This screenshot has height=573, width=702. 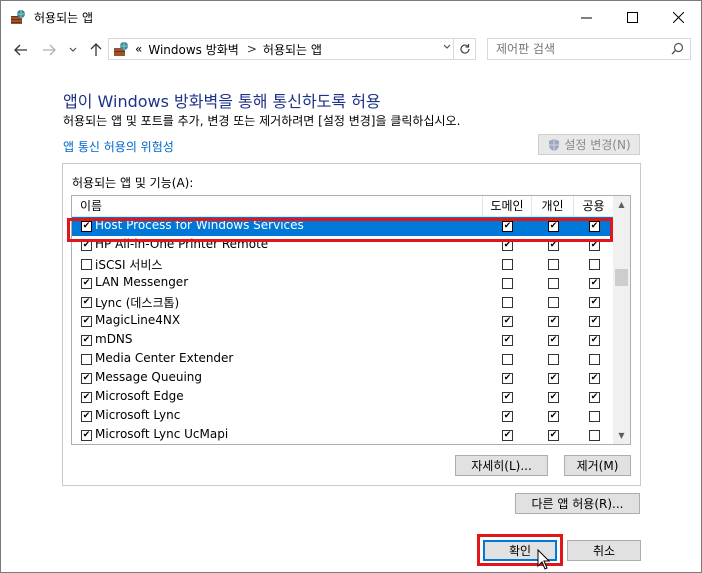 I want to click on back-button, so click(x=21, y=50).